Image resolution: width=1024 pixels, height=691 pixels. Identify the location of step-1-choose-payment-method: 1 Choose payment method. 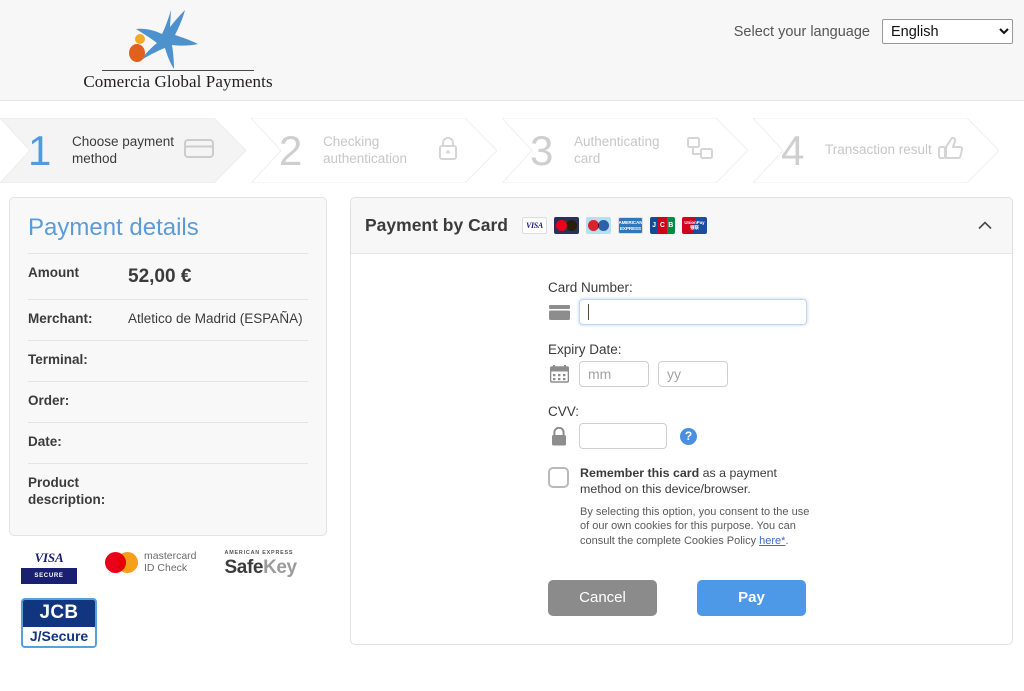
(123, 150).